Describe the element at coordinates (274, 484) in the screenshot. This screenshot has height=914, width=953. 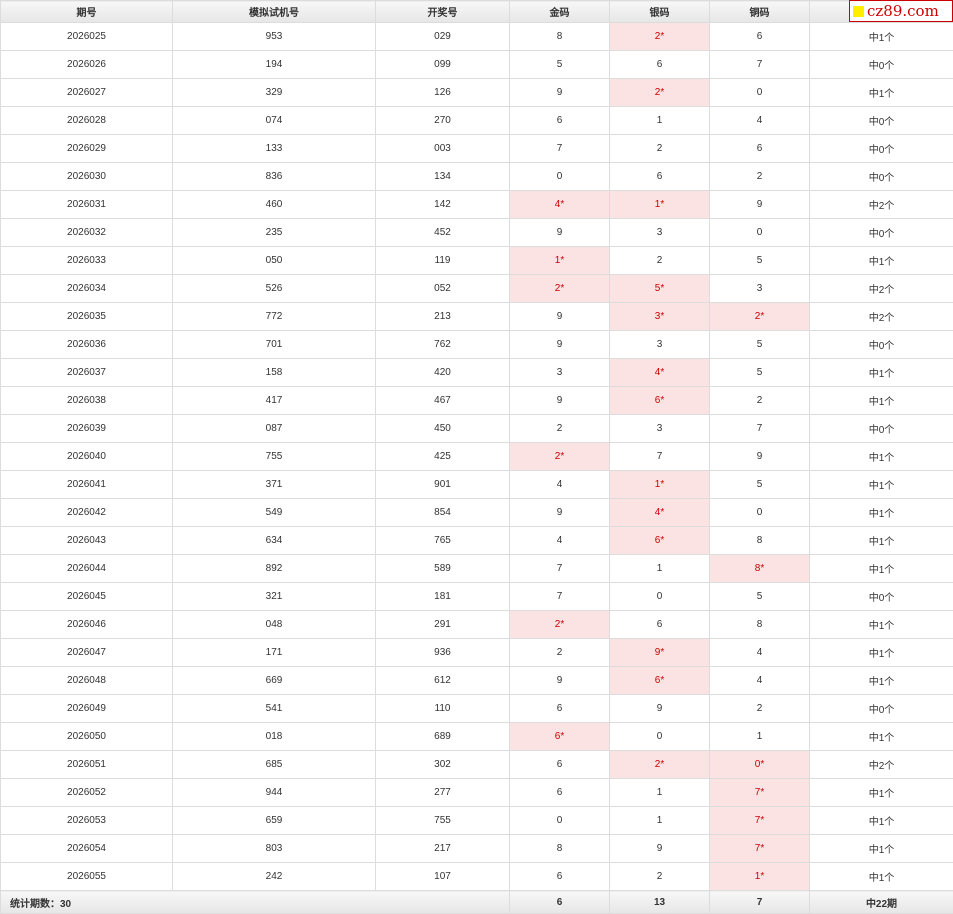
I see `sim-number-cell: 371` at that location.